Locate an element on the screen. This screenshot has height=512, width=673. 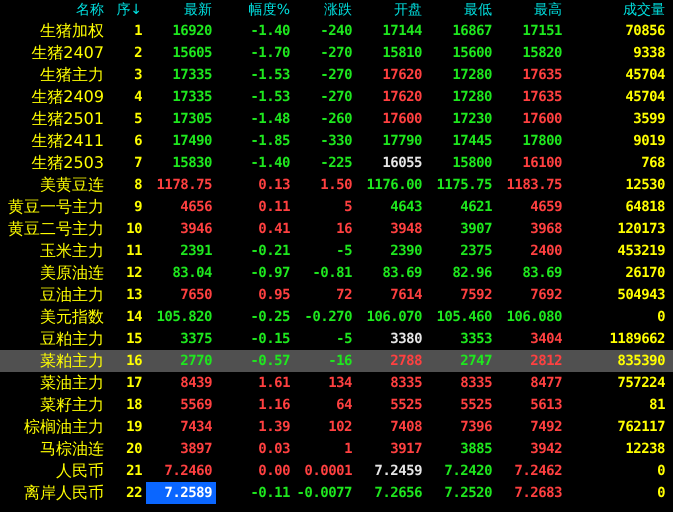
quote-row: 美元指数 14 105.820 -0.25 -0.270 106.070 105.460 106.080 0 is located at coordinates (336, 317).